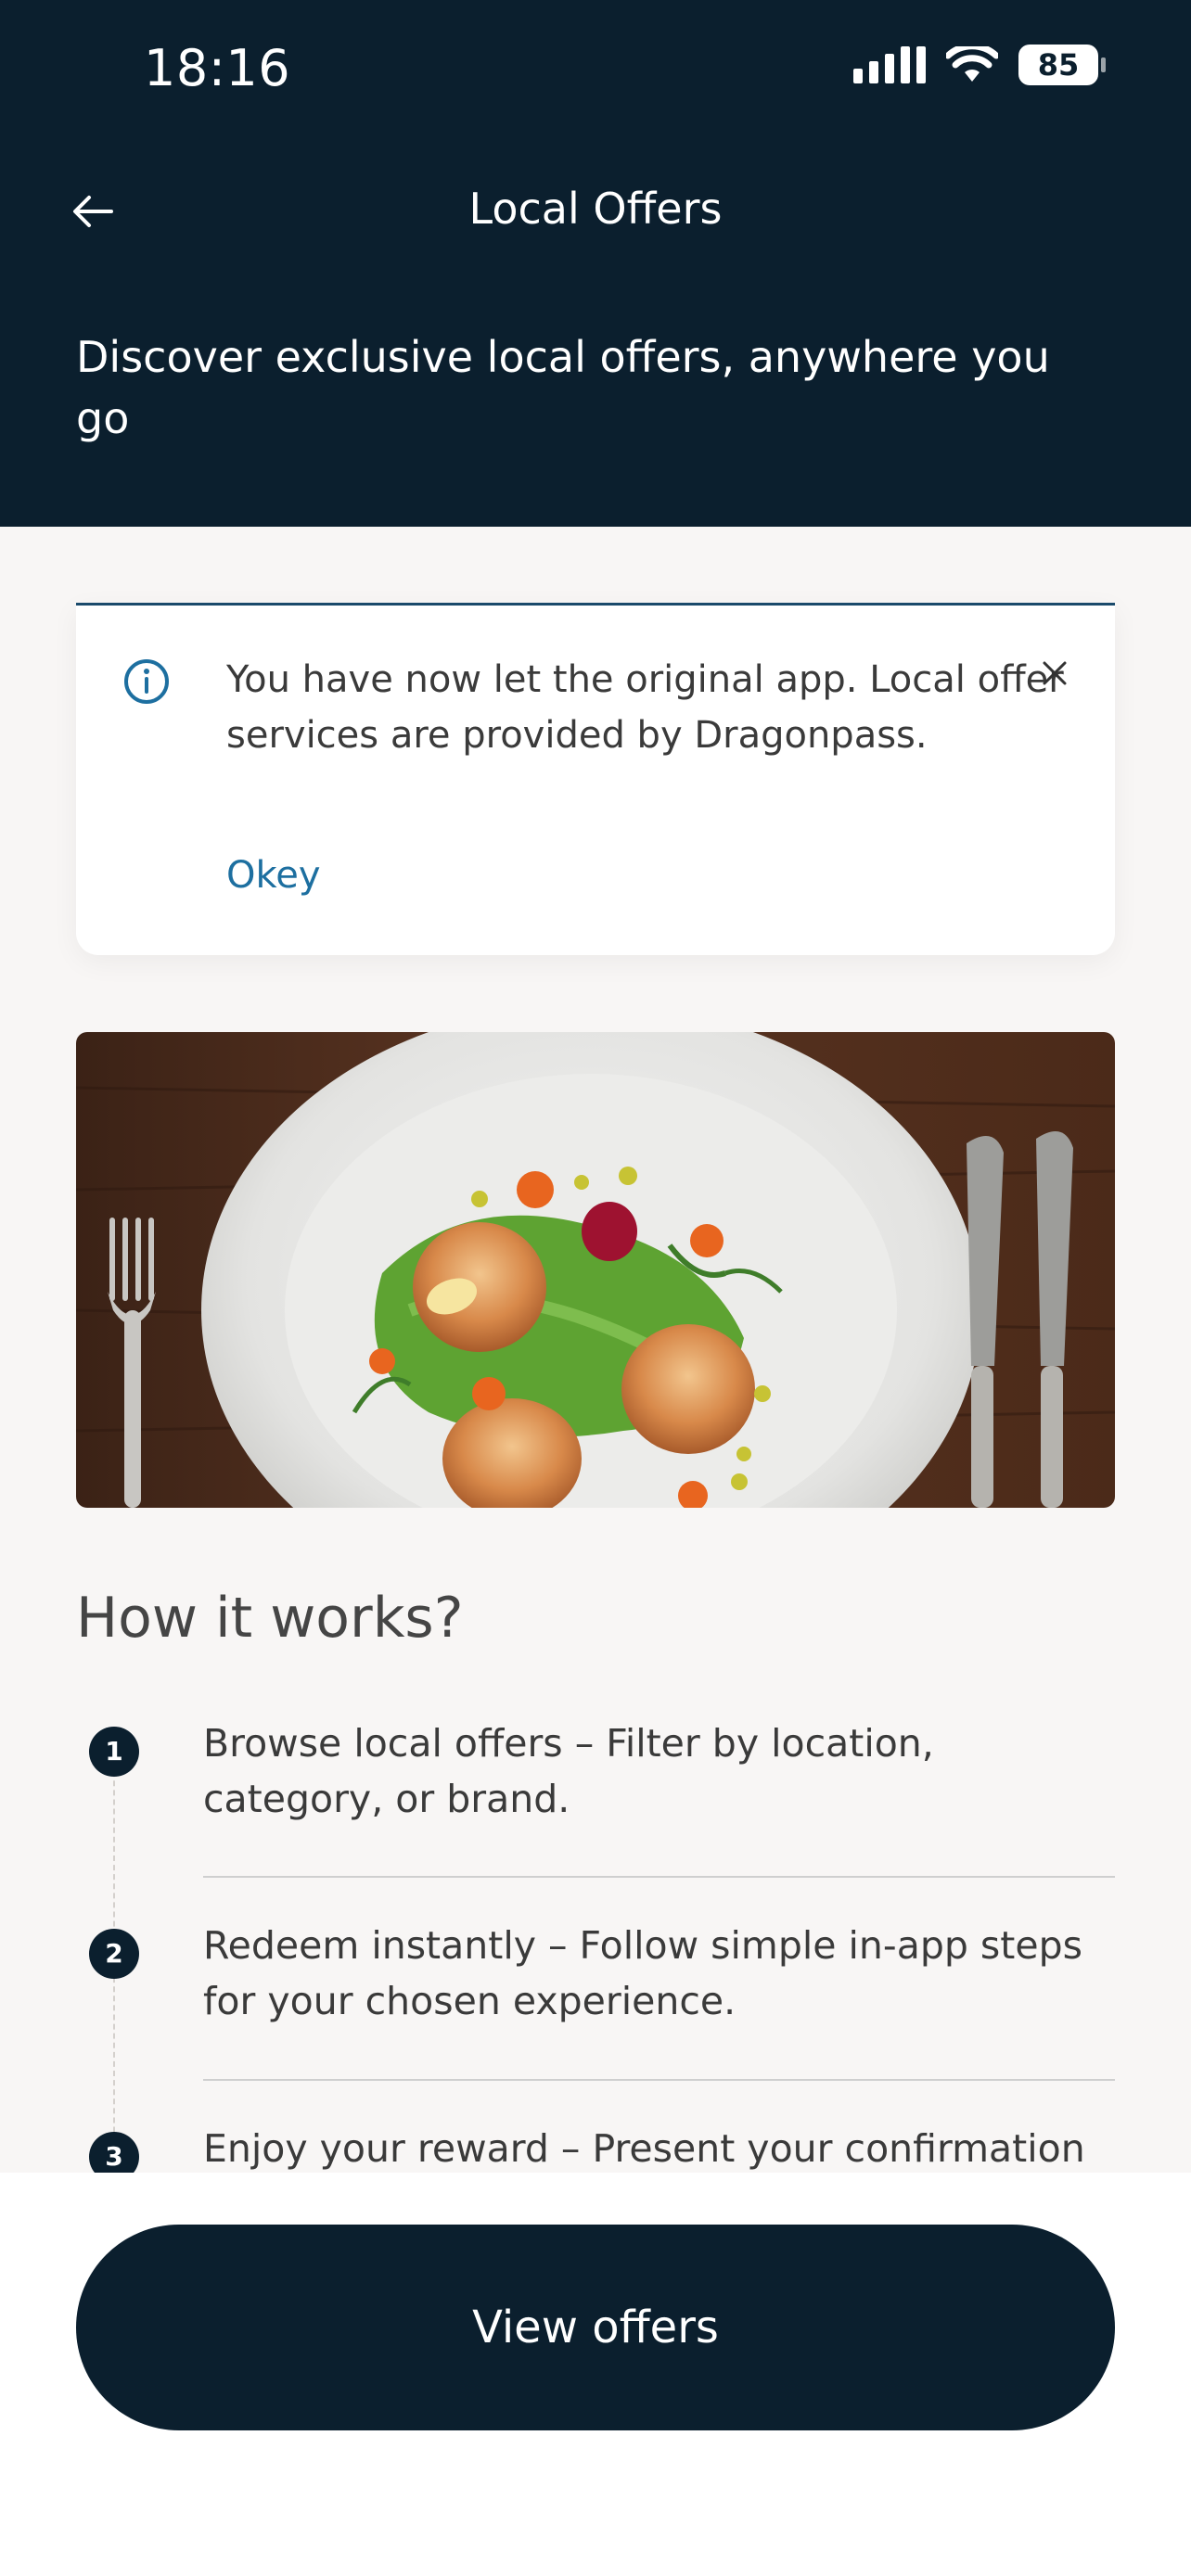 The image size is (1191, 2576). I want to click on info-icon, so click(146, 682).